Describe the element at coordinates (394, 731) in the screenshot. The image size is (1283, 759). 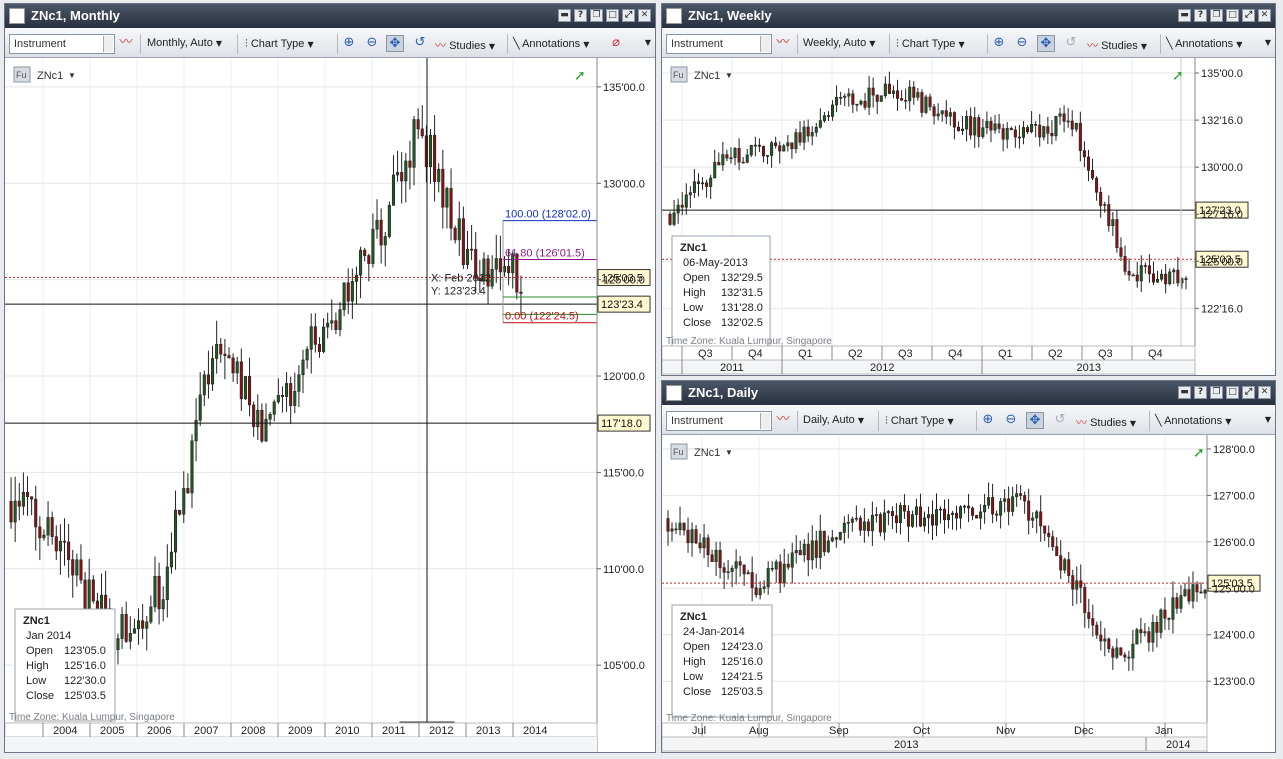
I see `x-tick-label: 2011` at that location.